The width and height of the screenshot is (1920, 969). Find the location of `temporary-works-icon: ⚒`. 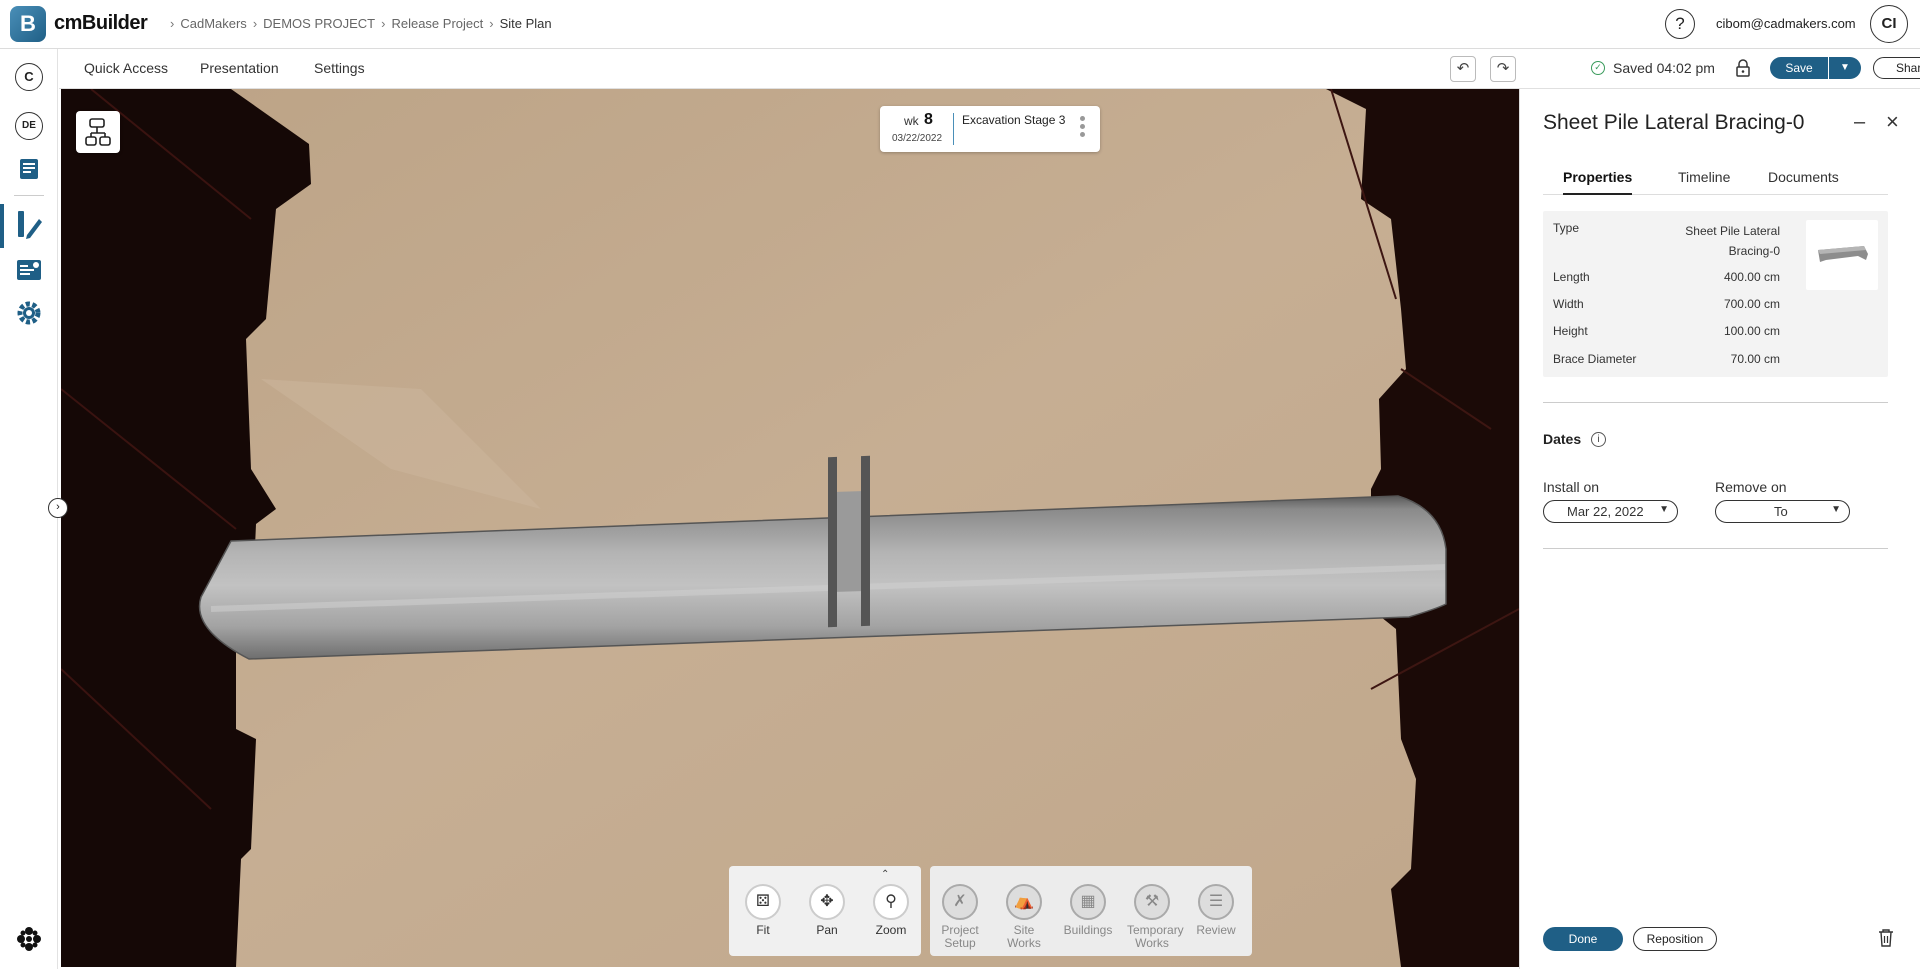

temporary-works-icon: ⚒ is located at coordinates (1152, 902).